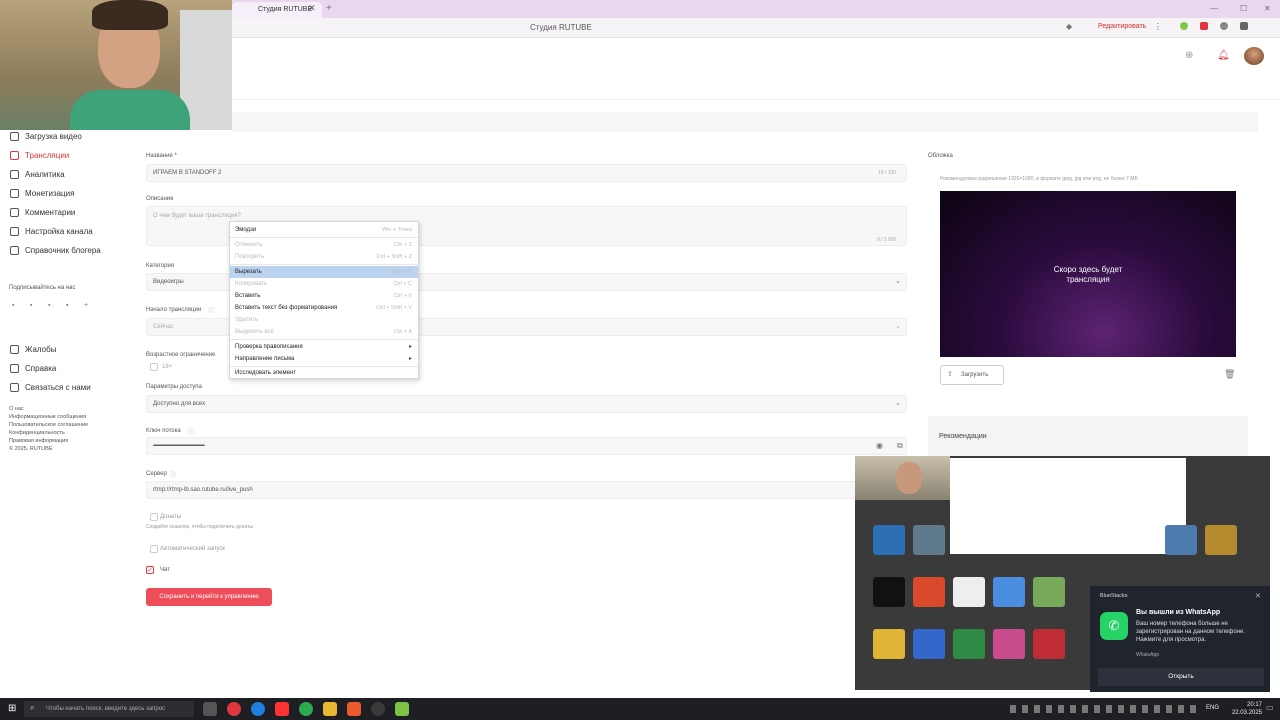  I want to click on telegram-icon: ▪, so click(49, 305).